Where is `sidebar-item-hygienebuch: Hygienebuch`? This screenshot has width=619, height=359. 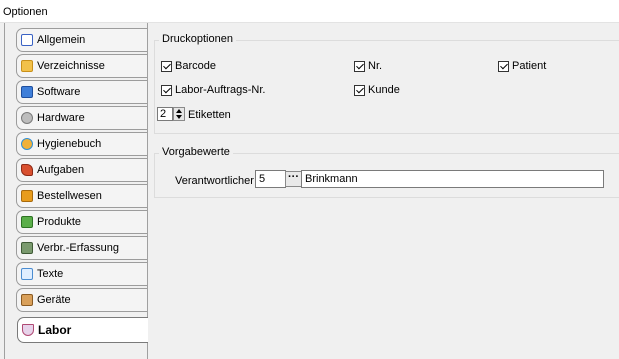 sidebar-item-hygienebuch: Hygienebuch is located at coordinates (81, 144).